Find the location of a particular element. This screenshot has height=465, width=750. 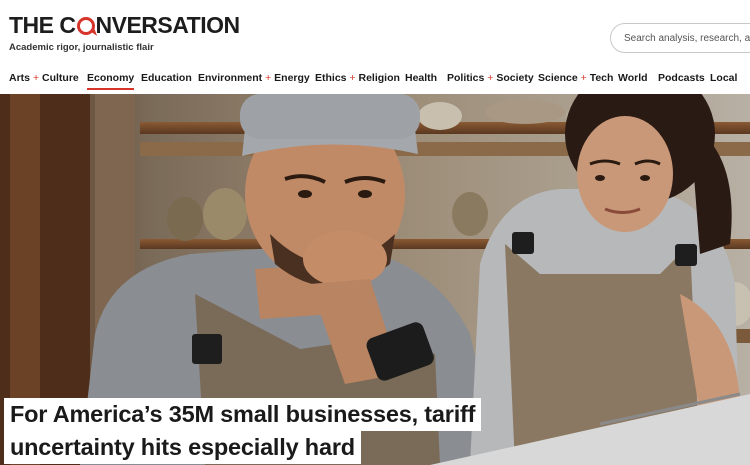

nav-label: Tech is located at coordinates (601, 78).